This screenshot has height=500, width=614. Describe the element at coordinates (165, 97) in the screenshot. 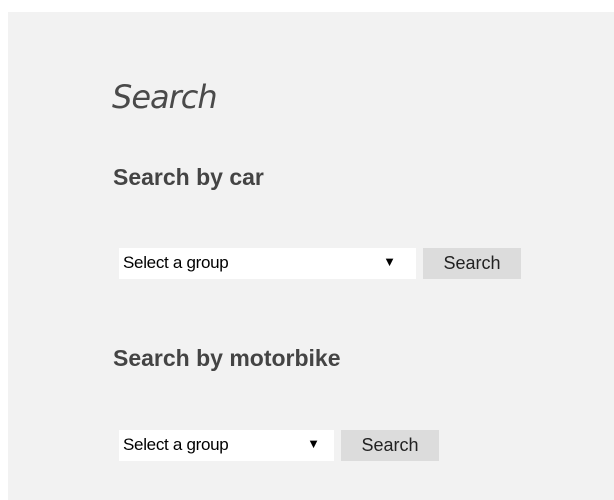

I see `page-title: Search` at that location.